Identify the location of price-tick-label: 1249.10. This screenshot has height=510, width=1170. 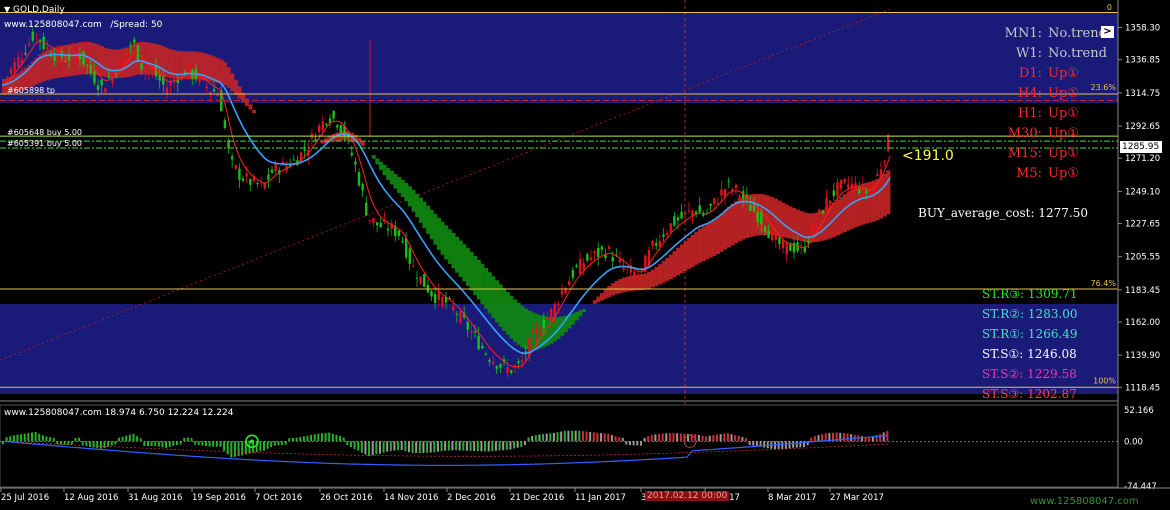
(1142, 192).